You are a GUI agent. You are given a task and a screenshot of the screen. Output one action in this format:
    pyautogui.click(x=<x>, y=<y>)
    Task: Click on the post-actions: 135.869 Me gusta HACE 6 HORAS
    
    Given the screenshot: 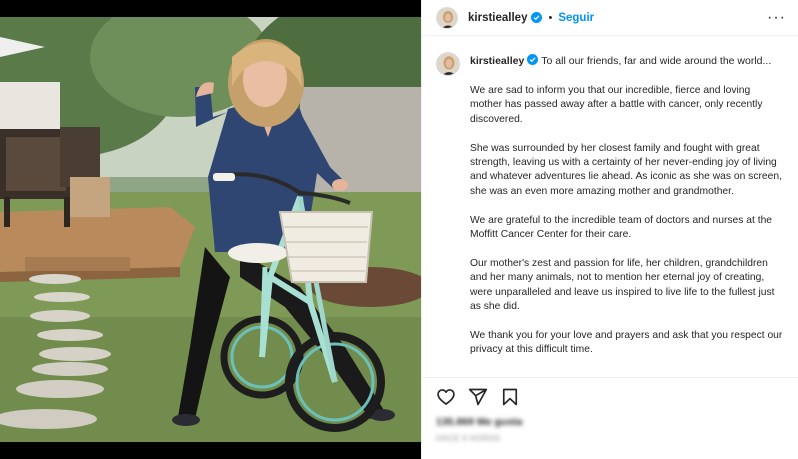 What is the action you would take?
    pyautogui.click(x=610, y=418)
    